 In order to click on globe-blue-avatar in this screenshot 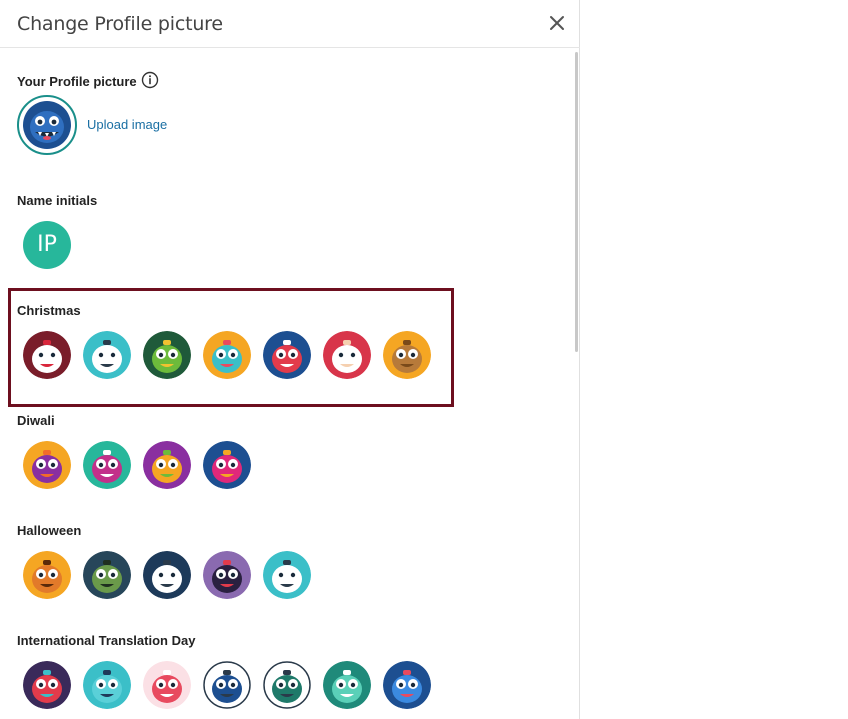, I will do `click(407, 685)`.